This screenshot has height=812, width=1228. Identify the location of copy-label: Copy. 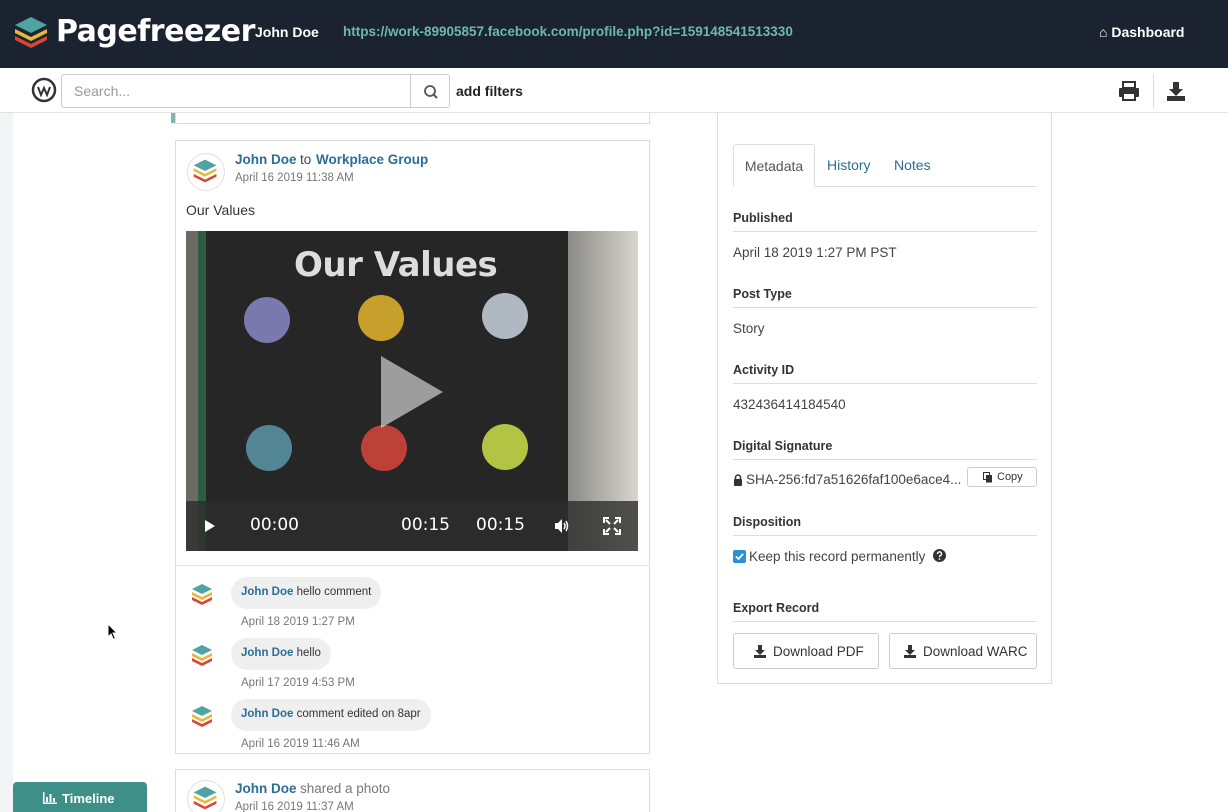
(1010, 477).